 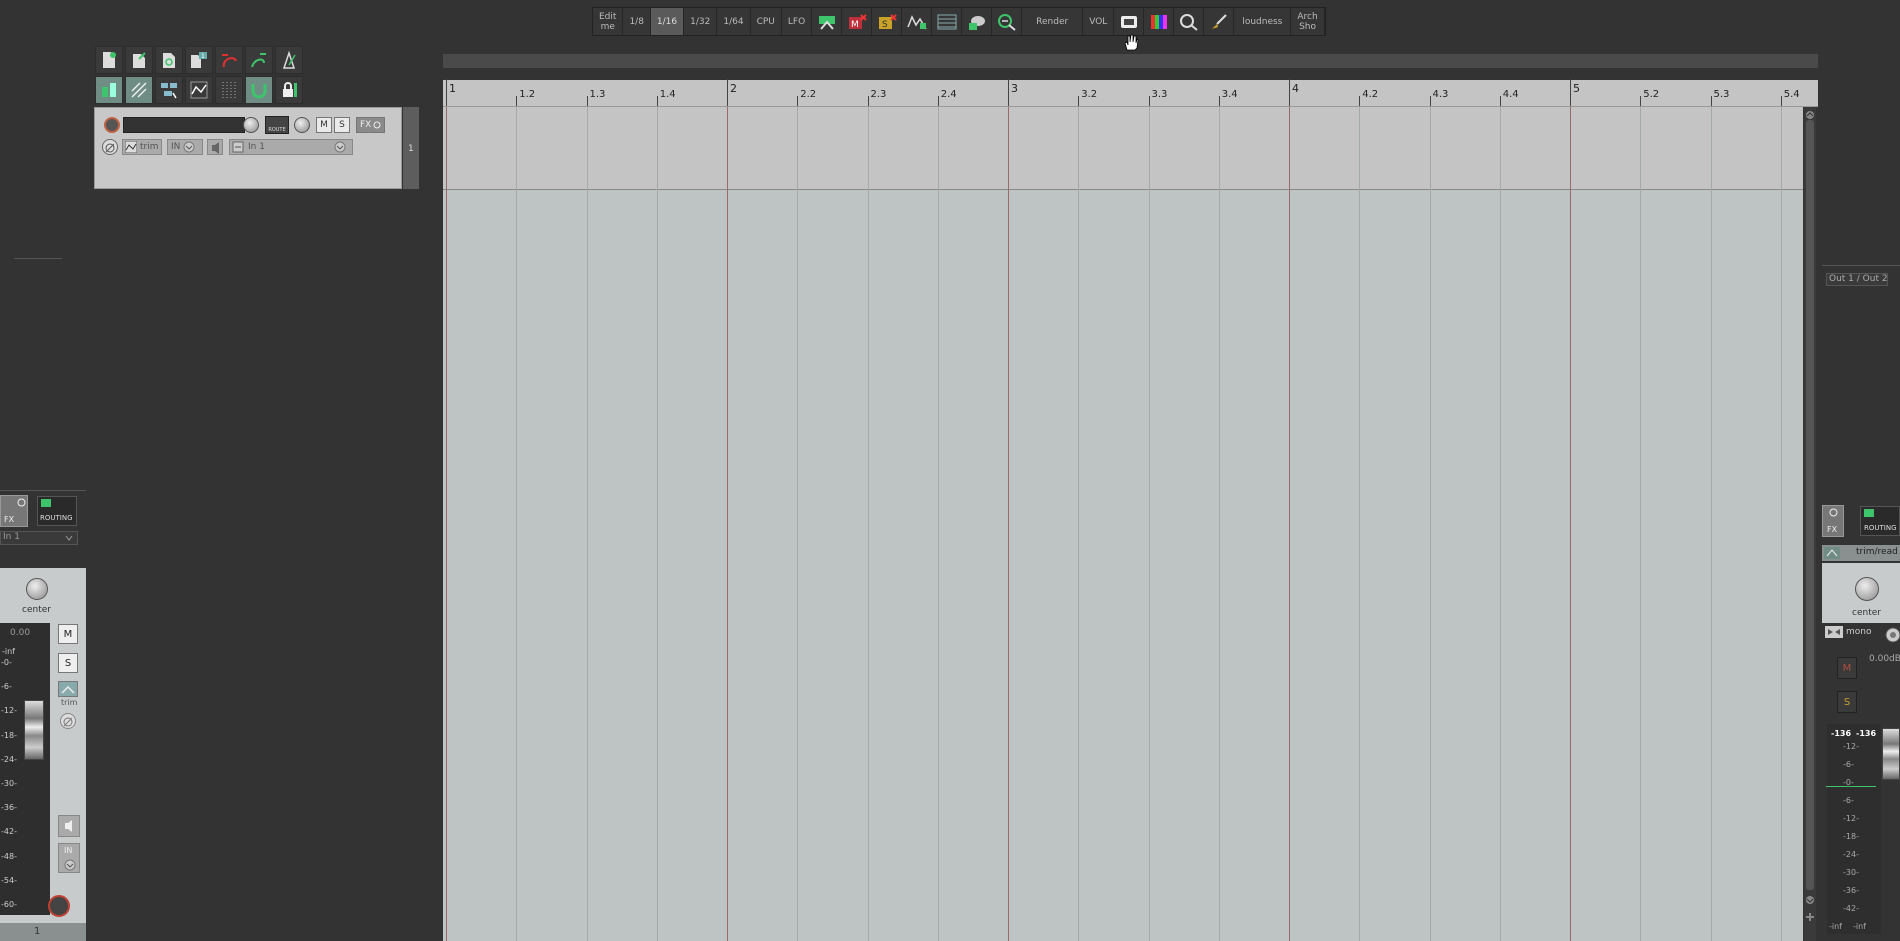 What do you see at coordinates (1859, 926) in the screenshot?
I see `master-bottom-right: -inf` at bounding box center [1859, 926].